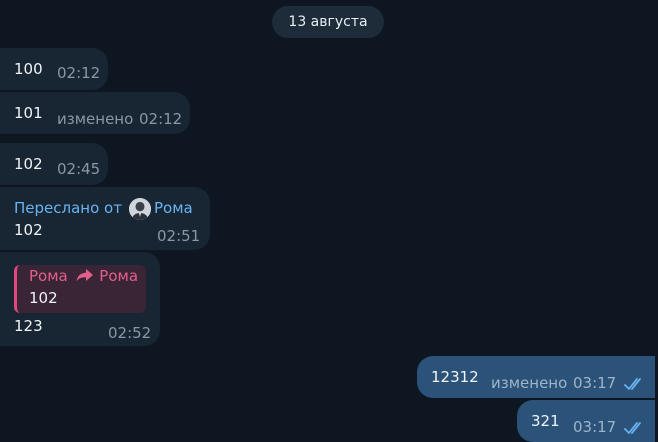 This screenshot has height=442, width=658. I want to click on message-text: 12312, so click(455, 377).